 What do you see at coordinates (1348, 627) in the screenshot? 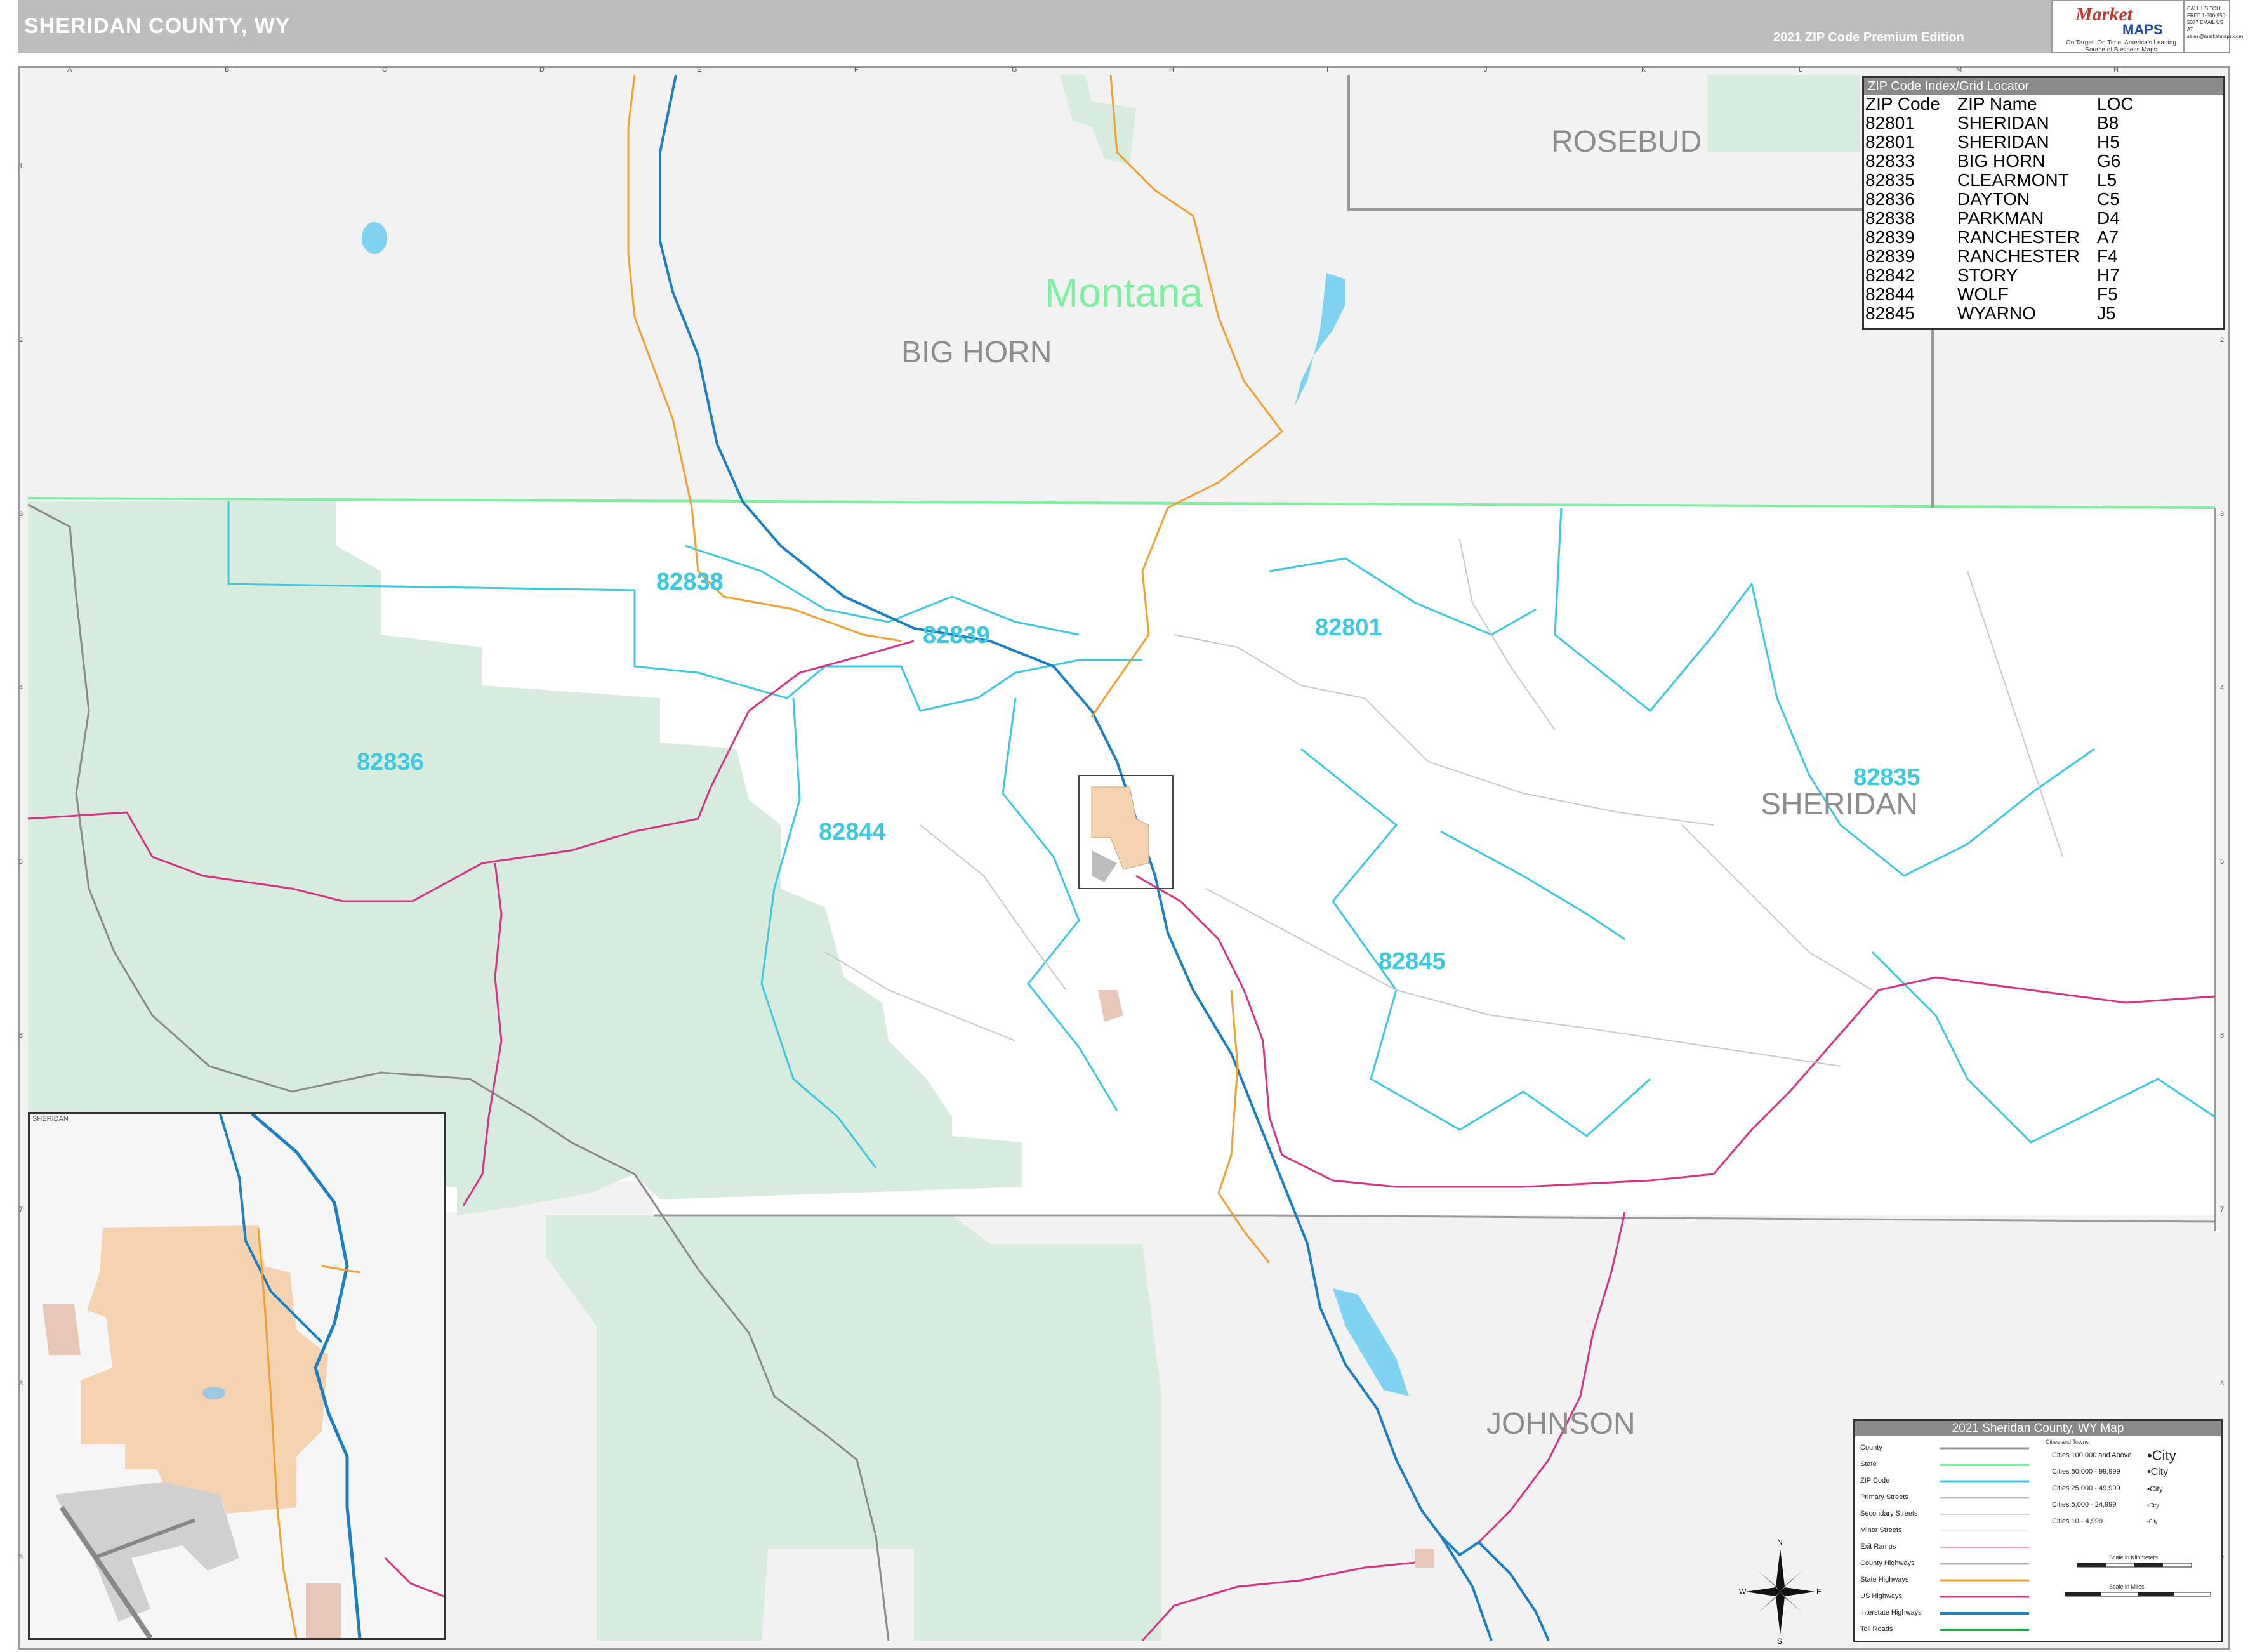
I see `zip-label-82801: 82801` at bounding box center [1348, 627].